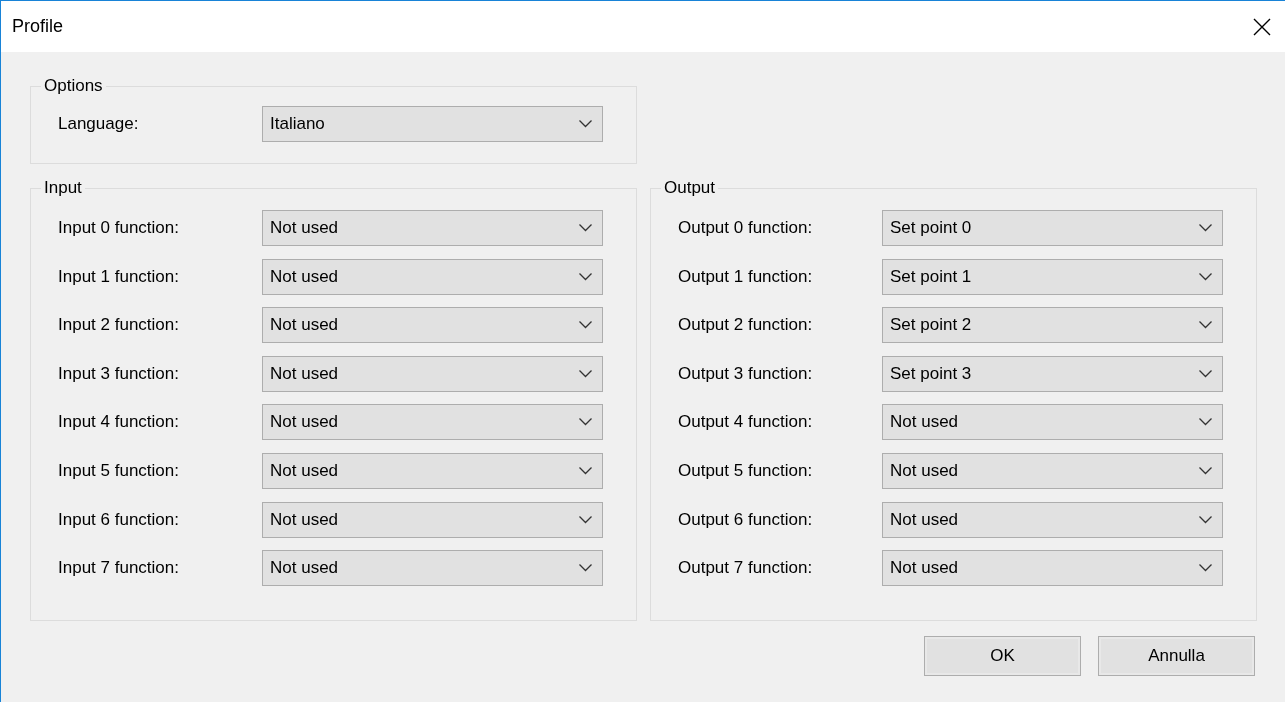 Image resolution: width=1285 pixels, height=702 pixels. Describe the element at coordinates (118, 325) in the screenshot. I see `field-label: Input 2 function:` at that location.